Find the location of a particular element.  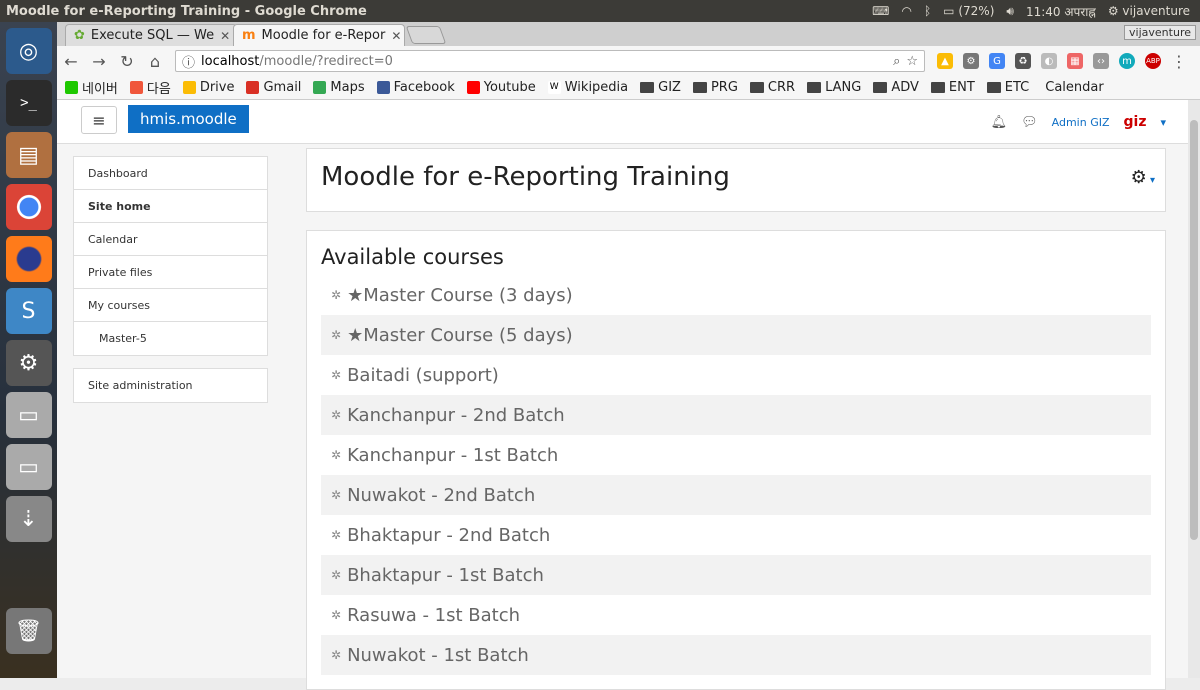

address-bar: ⓘ localhost/moodle/?redirect=0 ⌕ ☆ is located at coordinates (550, 61).